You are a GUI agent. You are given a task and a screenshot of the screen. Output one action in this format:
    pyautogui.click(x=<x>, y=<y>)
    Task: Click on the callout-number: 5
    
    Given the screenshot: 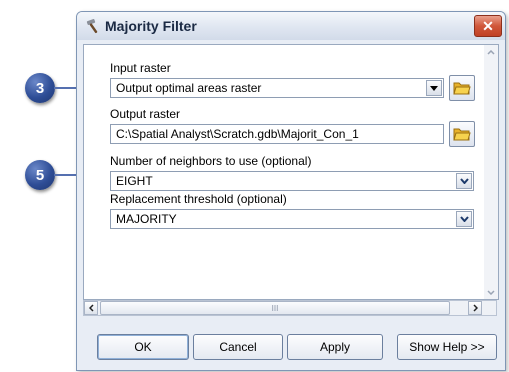 What is the action you would take?
    pyautogui.click(x=40, y=175)
    